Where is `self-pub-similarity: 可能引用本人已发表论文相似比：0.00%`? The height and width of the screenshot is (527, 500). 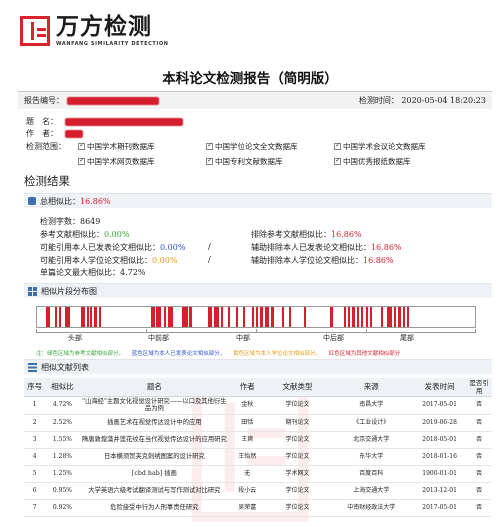 self-pub-similarity: 可能引用本人已发表论文相似比：0.00% is located at coordinates (113, 247).